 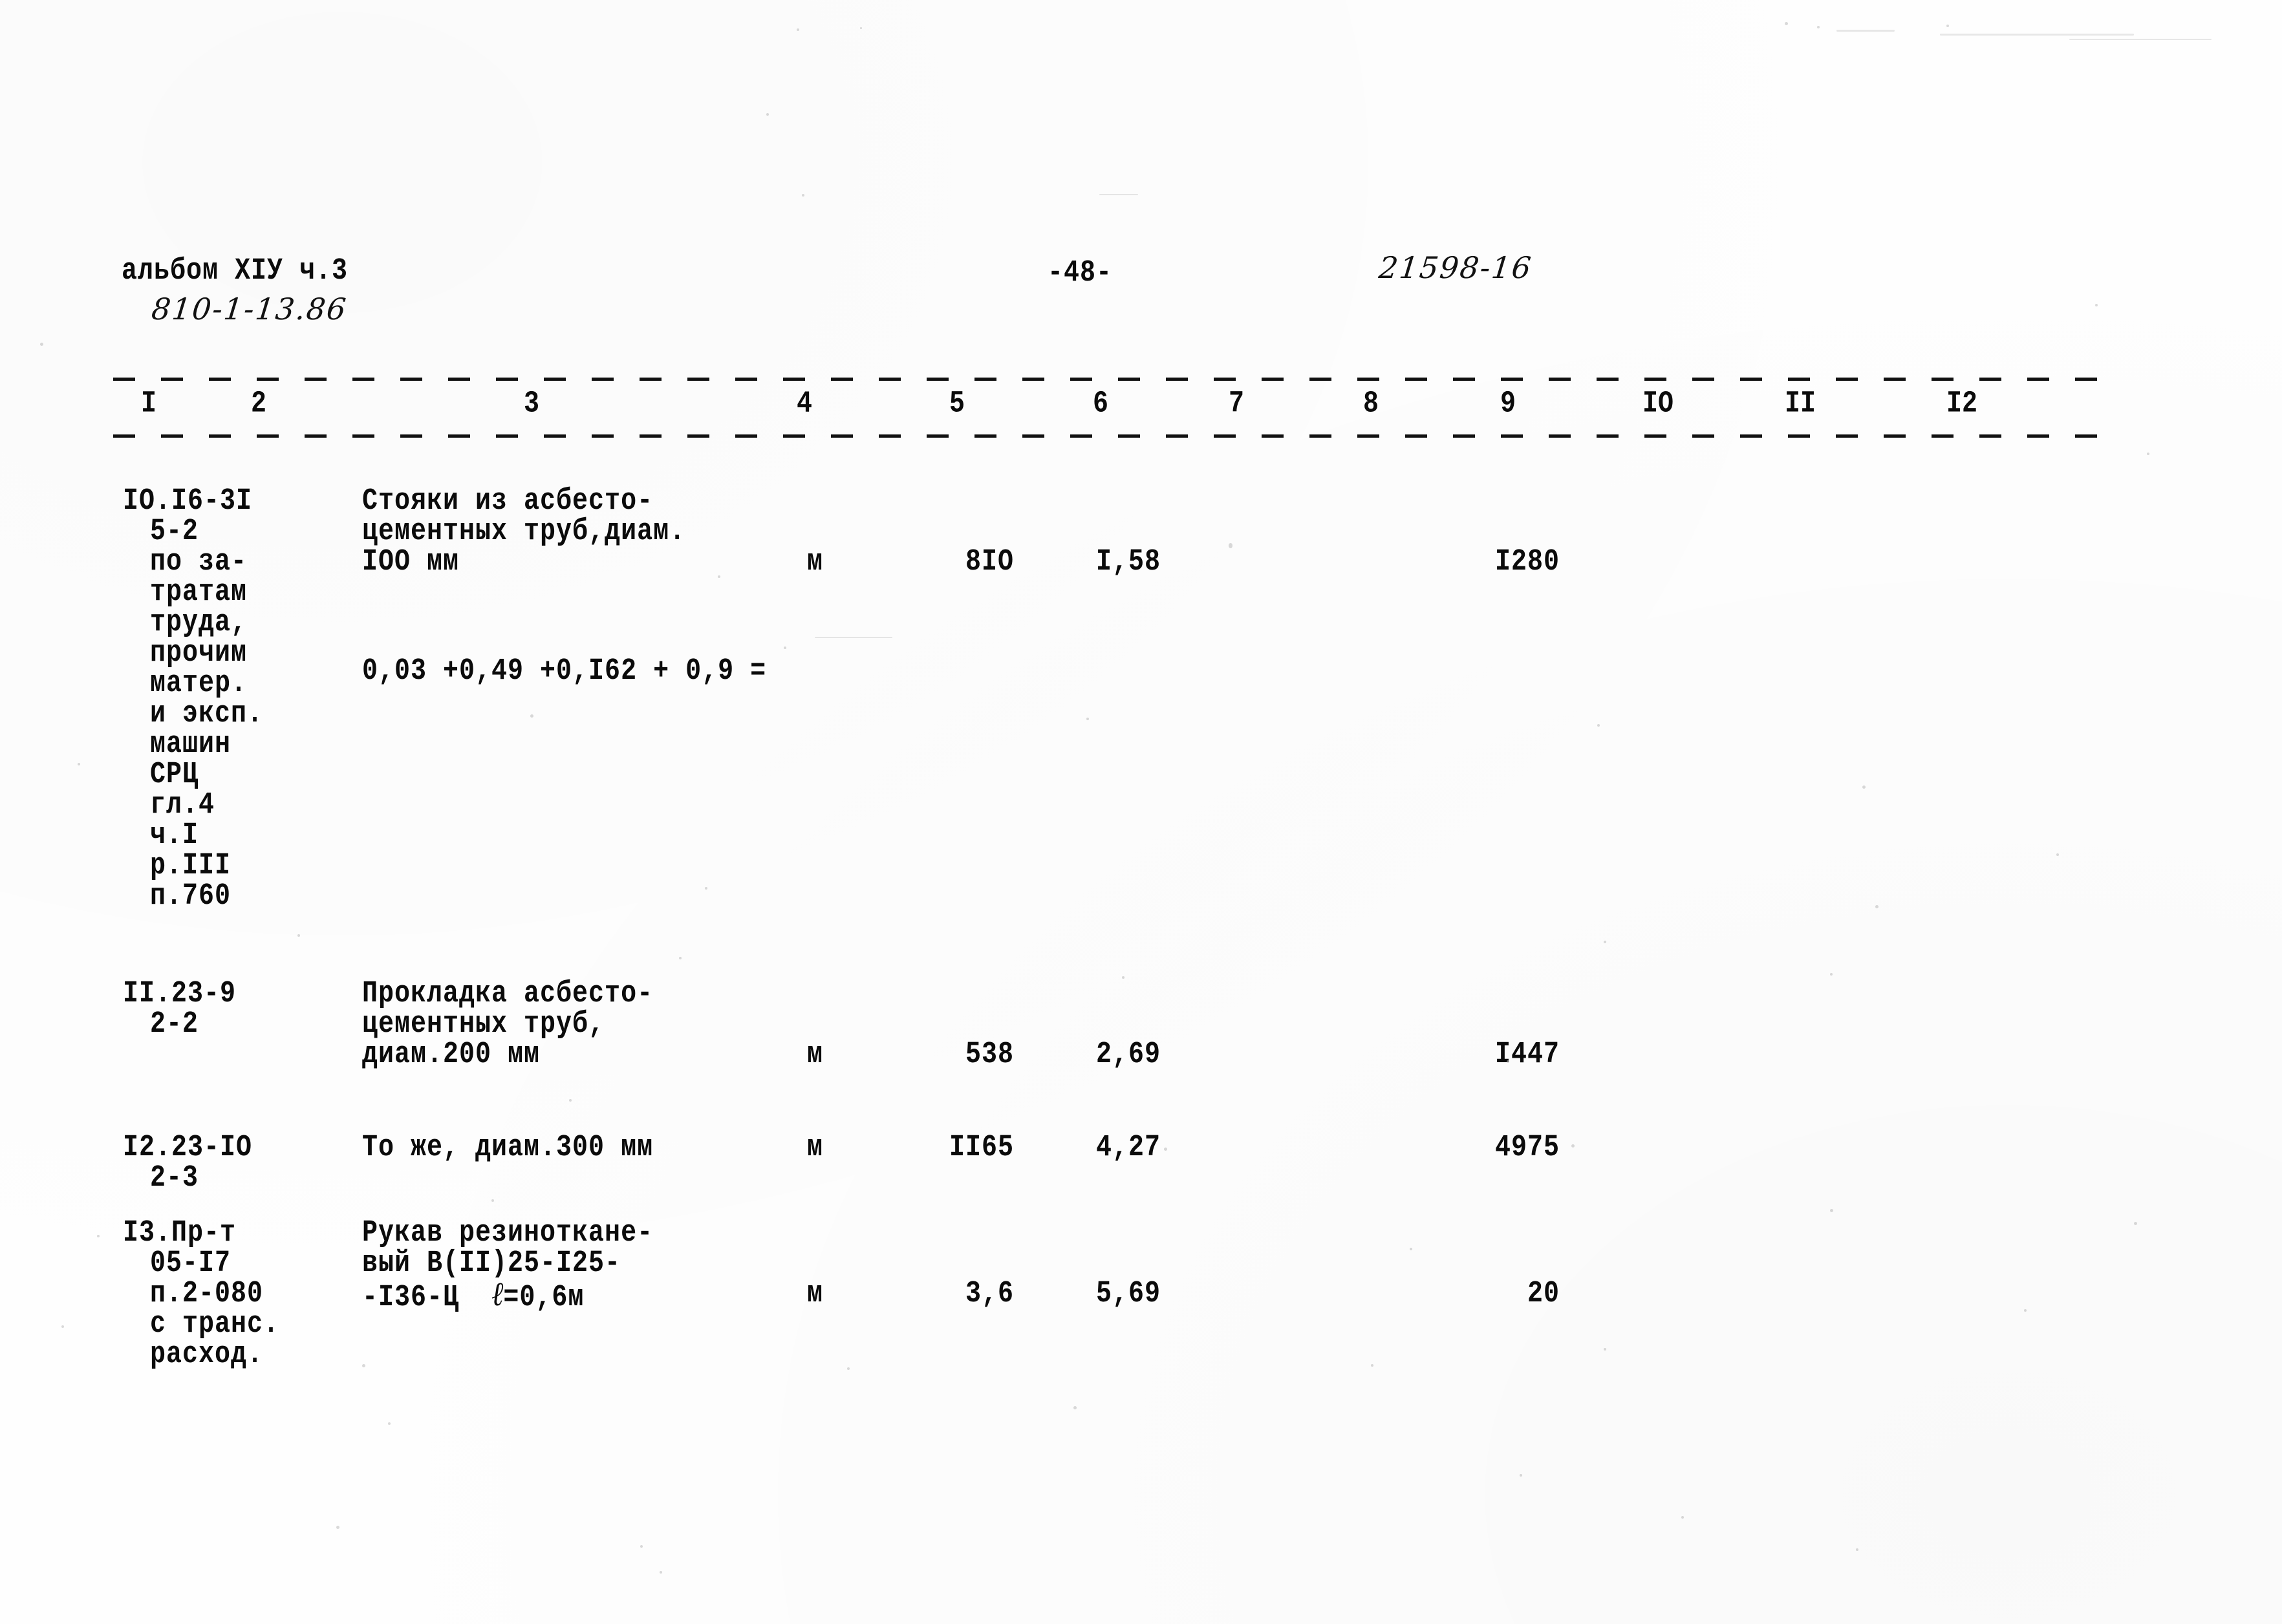 I want to click on cell-text-line: IOO мм, so click(x=411, y=562).